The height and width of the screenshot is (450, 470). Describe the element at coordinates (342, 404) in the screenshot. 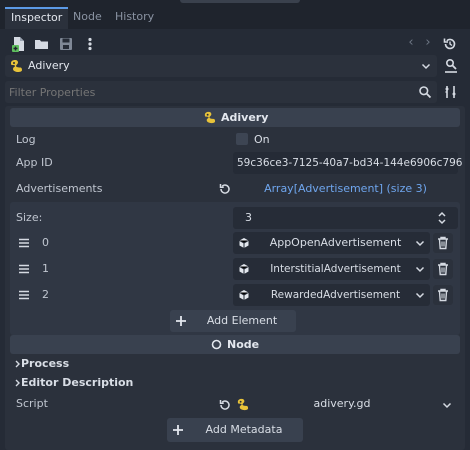

I see `script-value: adivery.gd` at that location.